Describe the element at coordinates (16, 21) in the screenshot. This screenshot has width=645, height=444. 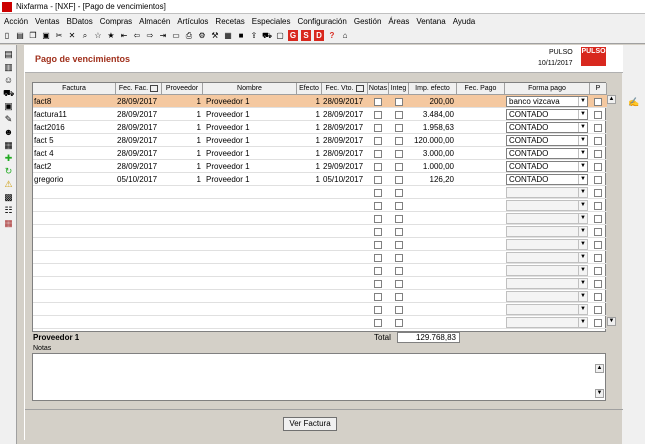
I see `menu-accion: Acción` at that location.